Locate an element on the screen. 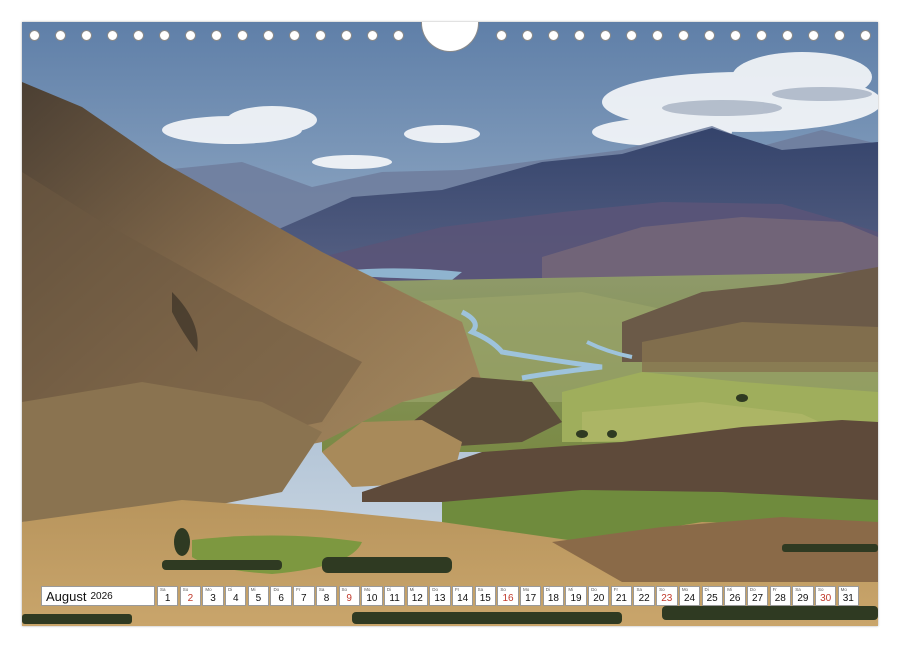  day-cell: Mo 10 is located at coordinates (372, 596).